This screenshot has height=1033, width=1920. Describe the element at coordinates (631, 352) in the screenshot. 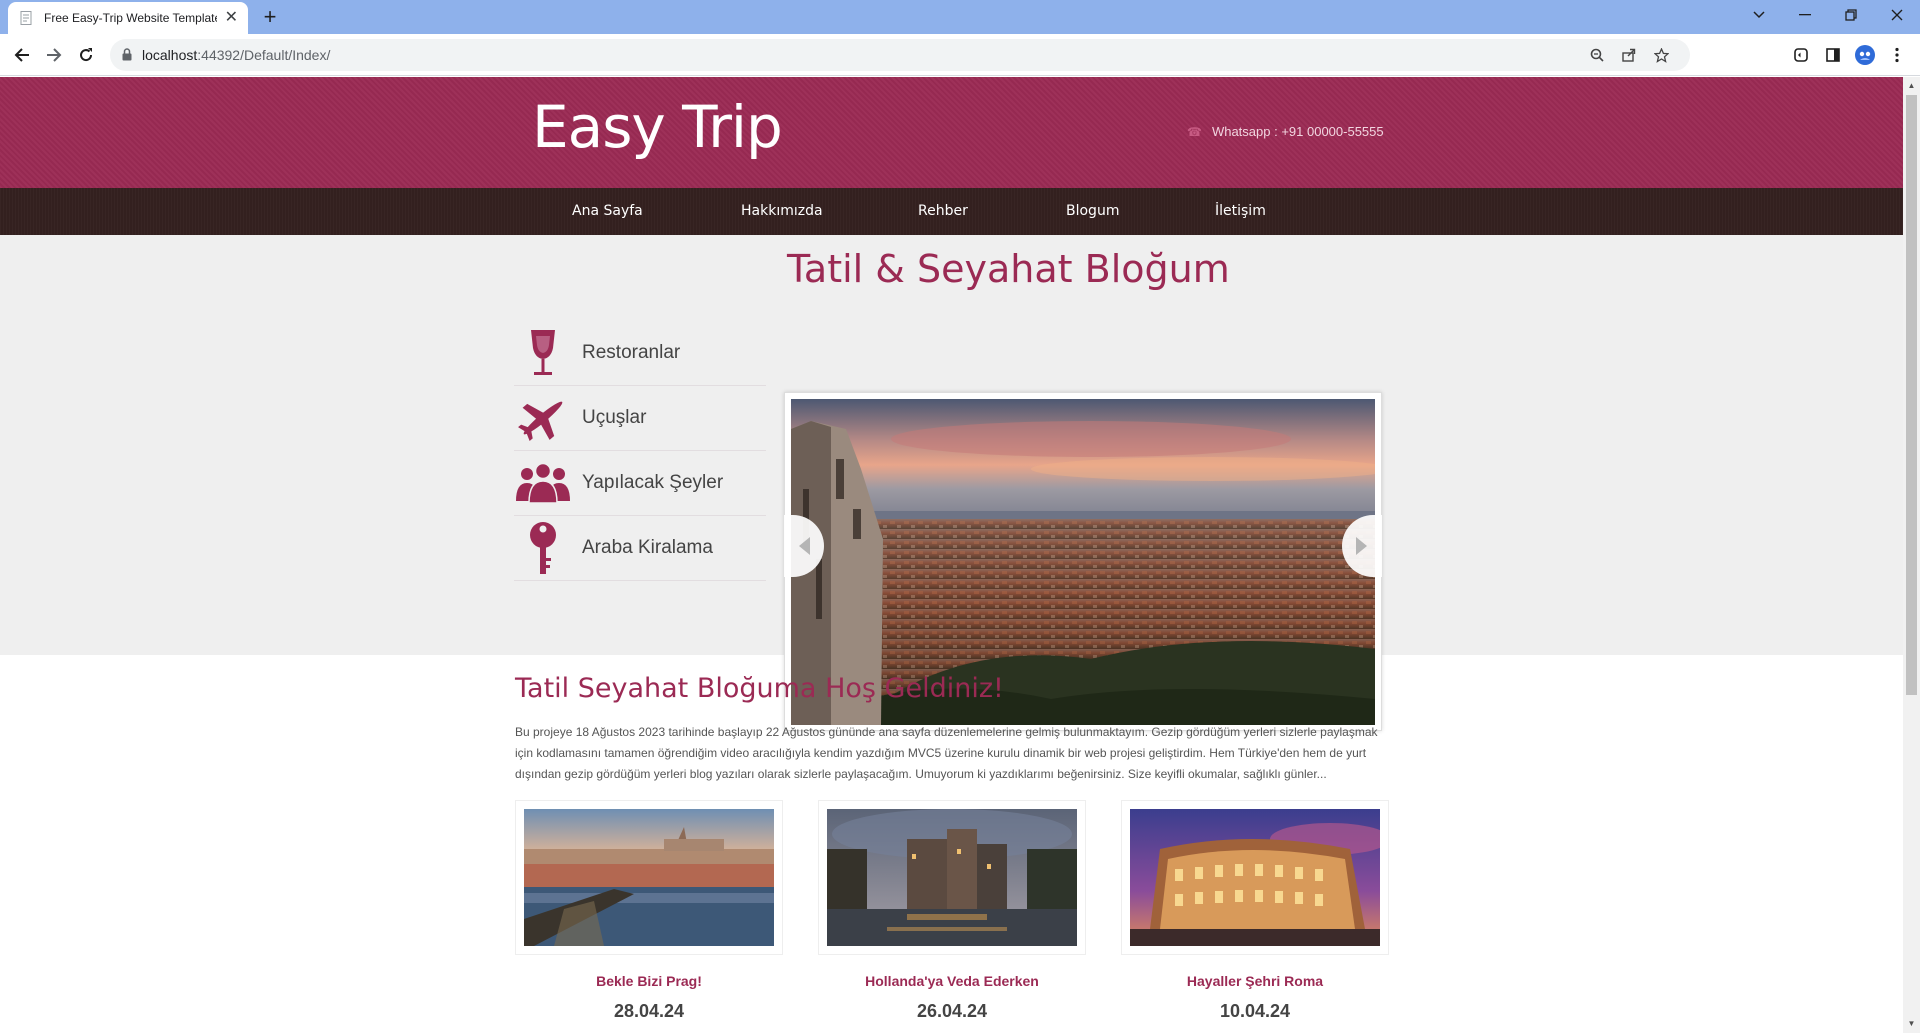

I see `feature-label: Restoranlar` at that location.